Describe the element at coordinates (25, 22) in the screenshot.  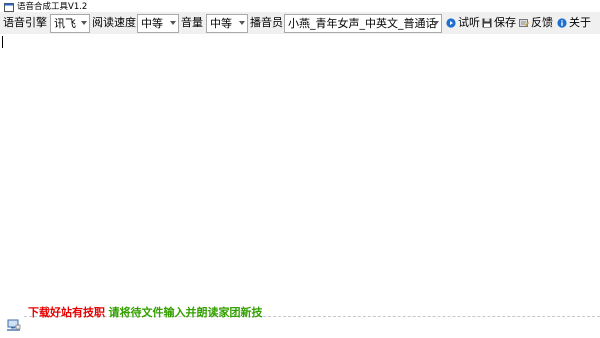
I see `engine-label: 语音引擎` at that location.